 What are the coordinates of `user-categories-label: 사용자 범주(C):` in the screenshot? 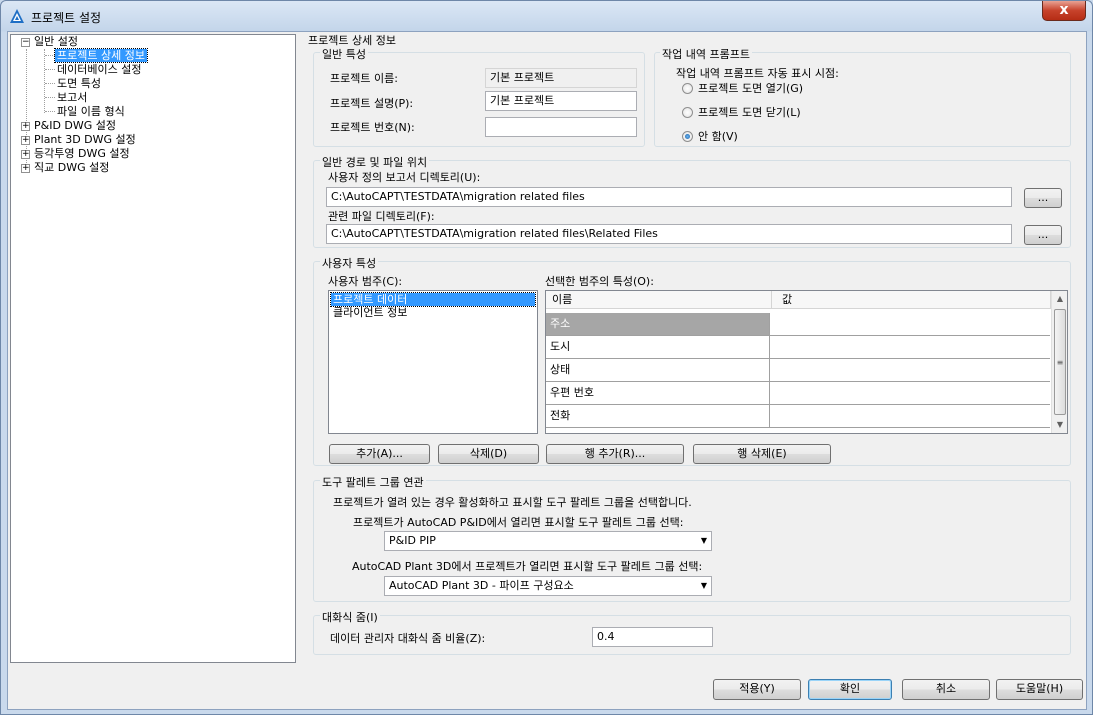 It's located at (365, 281).